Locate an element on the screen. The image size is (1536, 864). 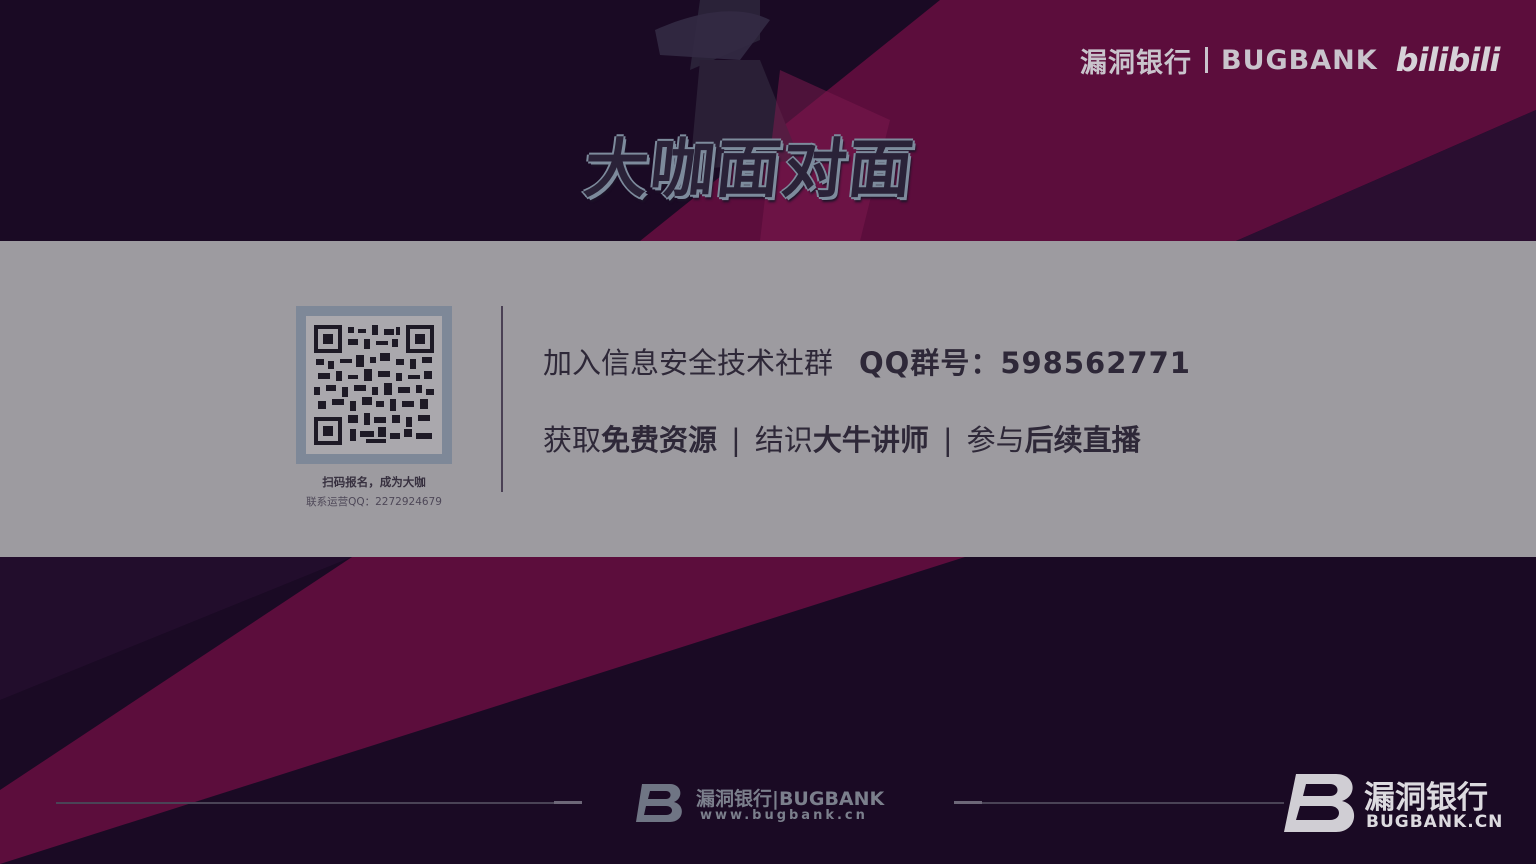
top-right-brand: 漏洞银行 BUGBANK bilibili is located at coordinates (1290, 60).